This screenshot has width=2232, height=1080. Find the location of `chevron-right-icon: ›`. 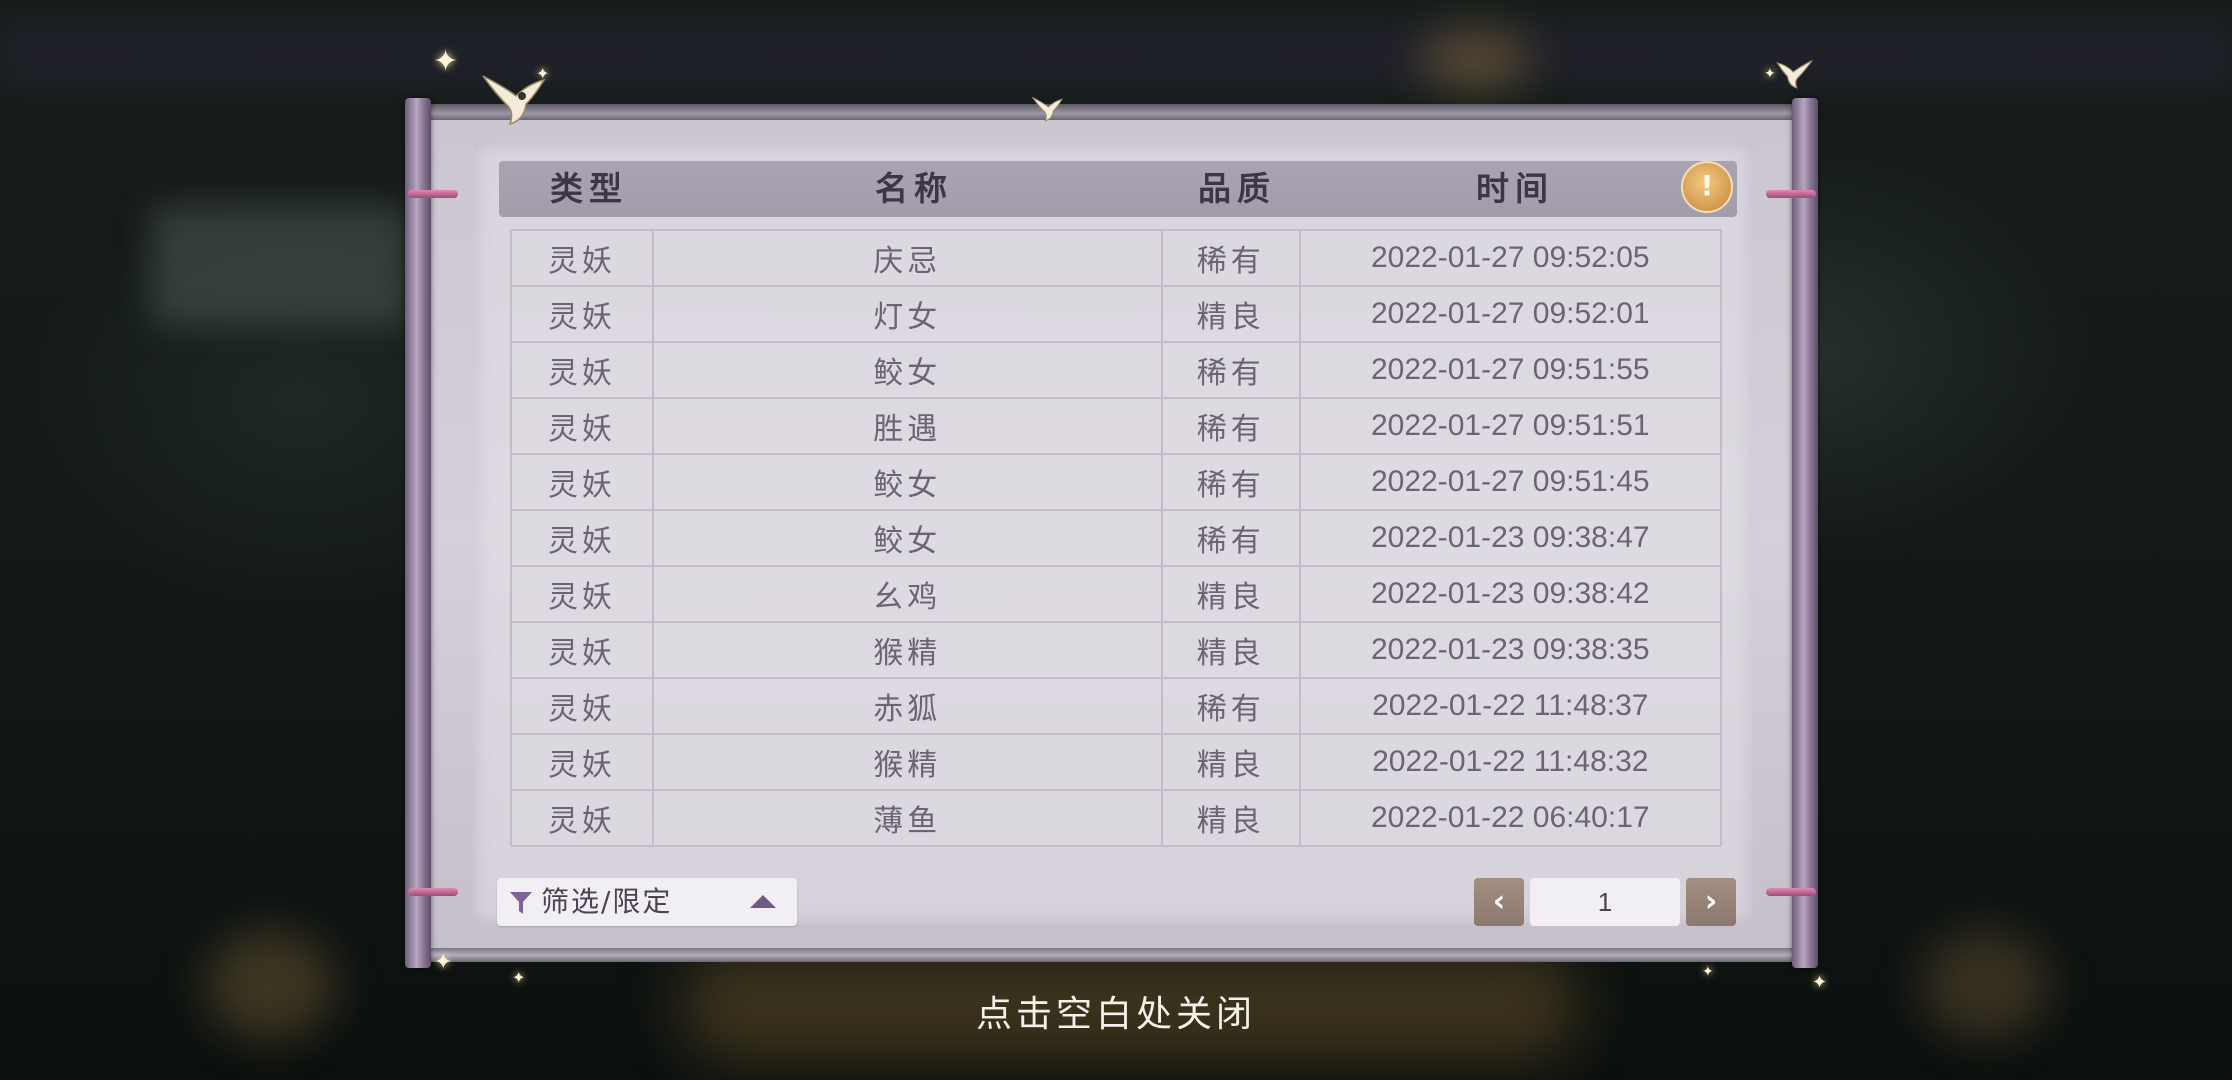

chevron-right-icon: › is located at coordinates (1711, 901).